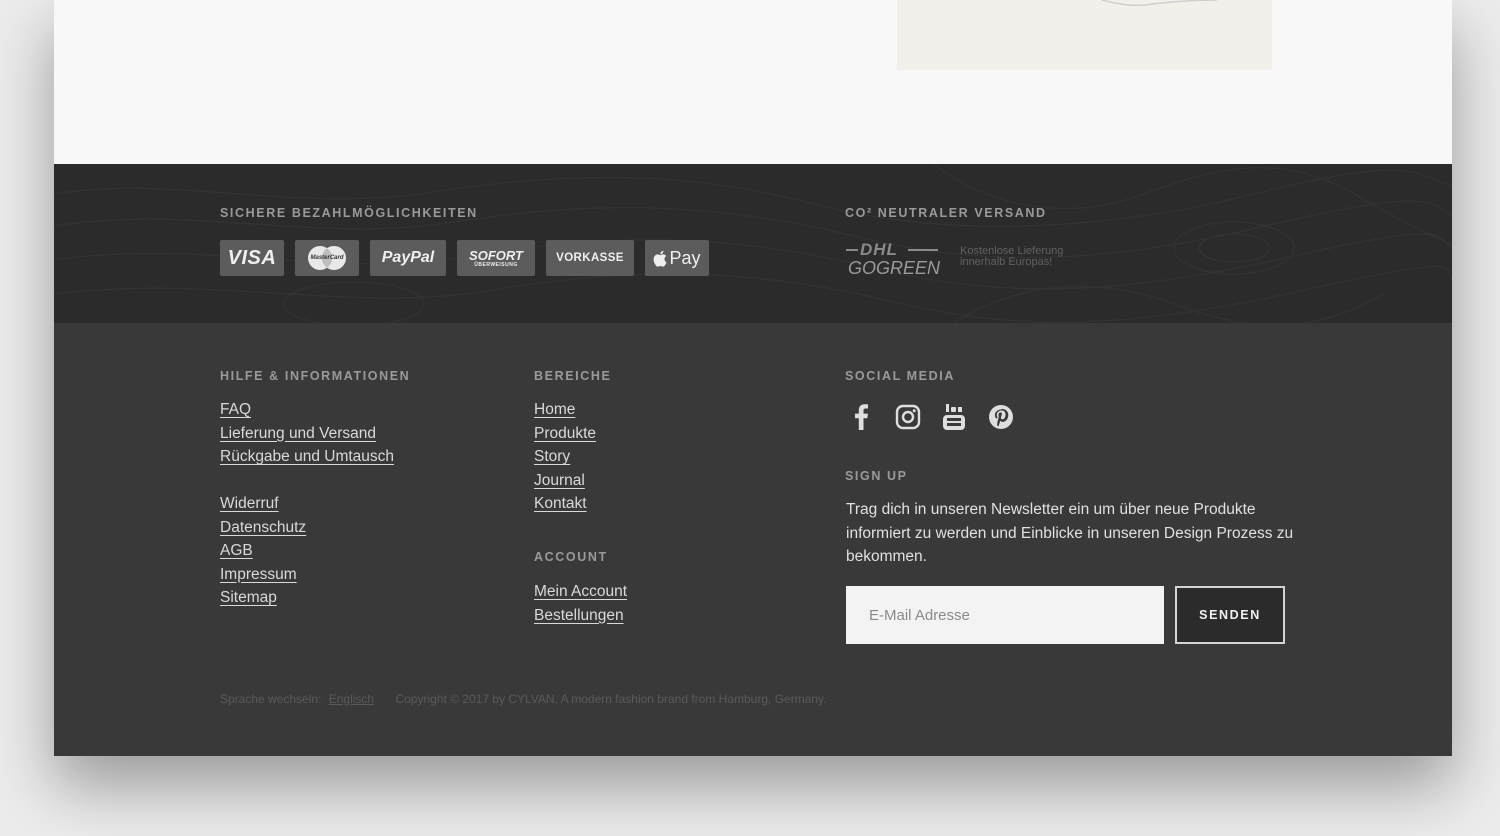  Describe the element at coordinates (900, 376) in the screenshot. I see `social-heading: SOCIAL MEDIA` at that location.